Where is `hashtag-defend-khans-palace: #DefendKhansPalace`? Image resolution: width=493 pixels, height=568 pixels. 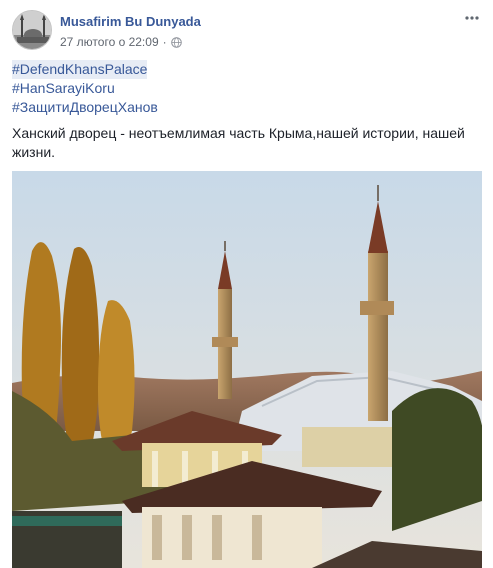
hashtag-defend-khans-palace: #DefendKhansPalace is located at coordinates (80, 69).